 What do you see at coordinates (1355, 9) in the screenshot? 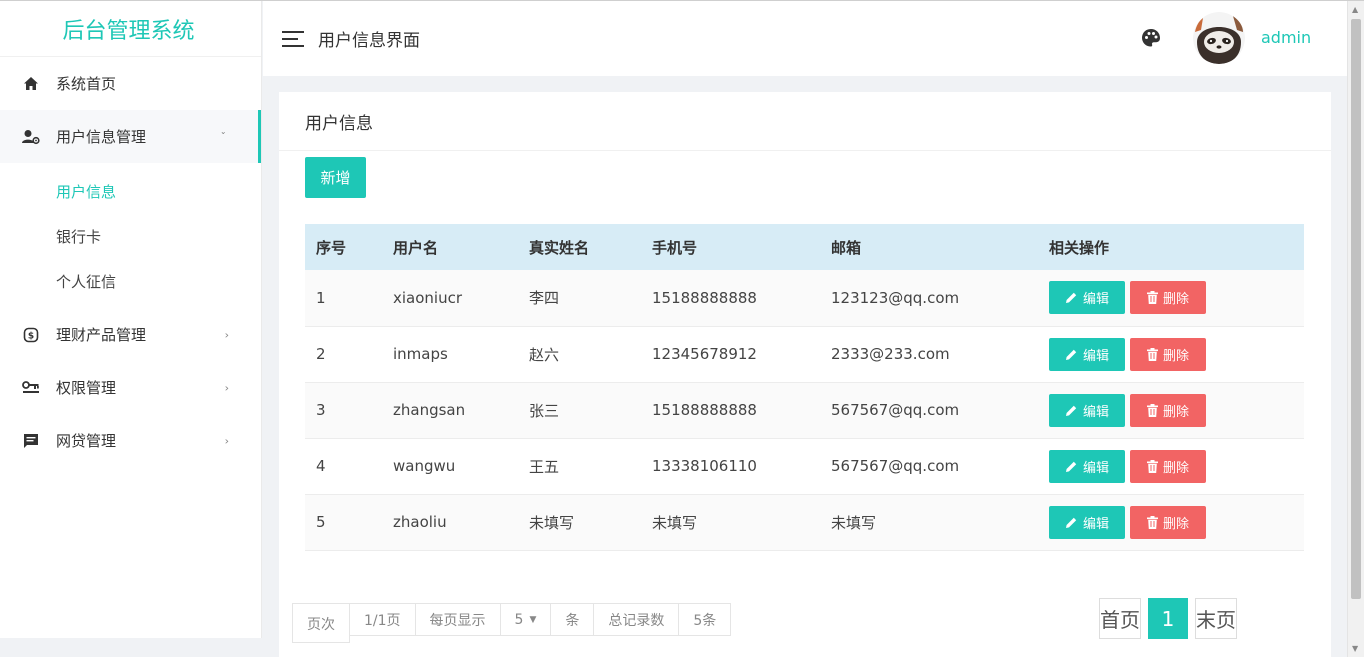
I see `scroll-up-icon: ▲` at bounding box center [1355, 9].